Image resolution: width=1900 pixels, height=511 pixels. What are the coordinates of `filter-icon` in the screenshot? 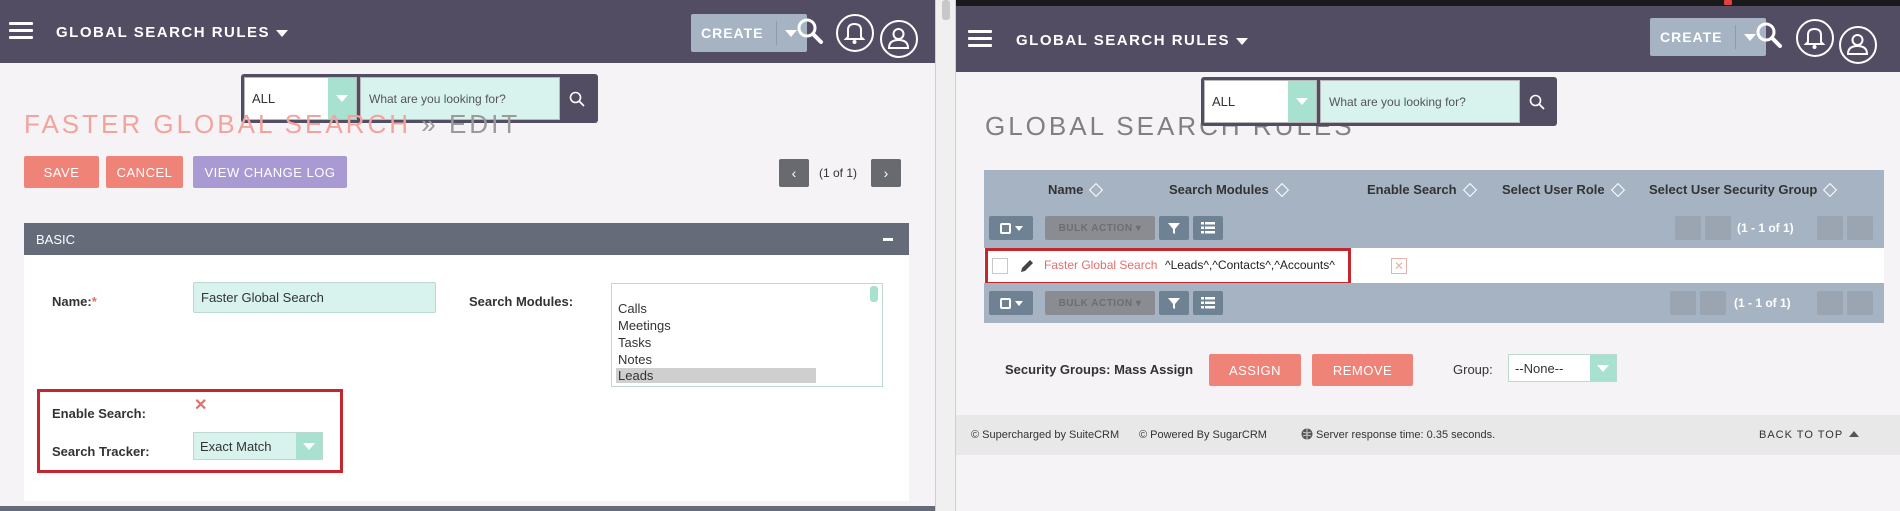 It's located at (1174, 228).